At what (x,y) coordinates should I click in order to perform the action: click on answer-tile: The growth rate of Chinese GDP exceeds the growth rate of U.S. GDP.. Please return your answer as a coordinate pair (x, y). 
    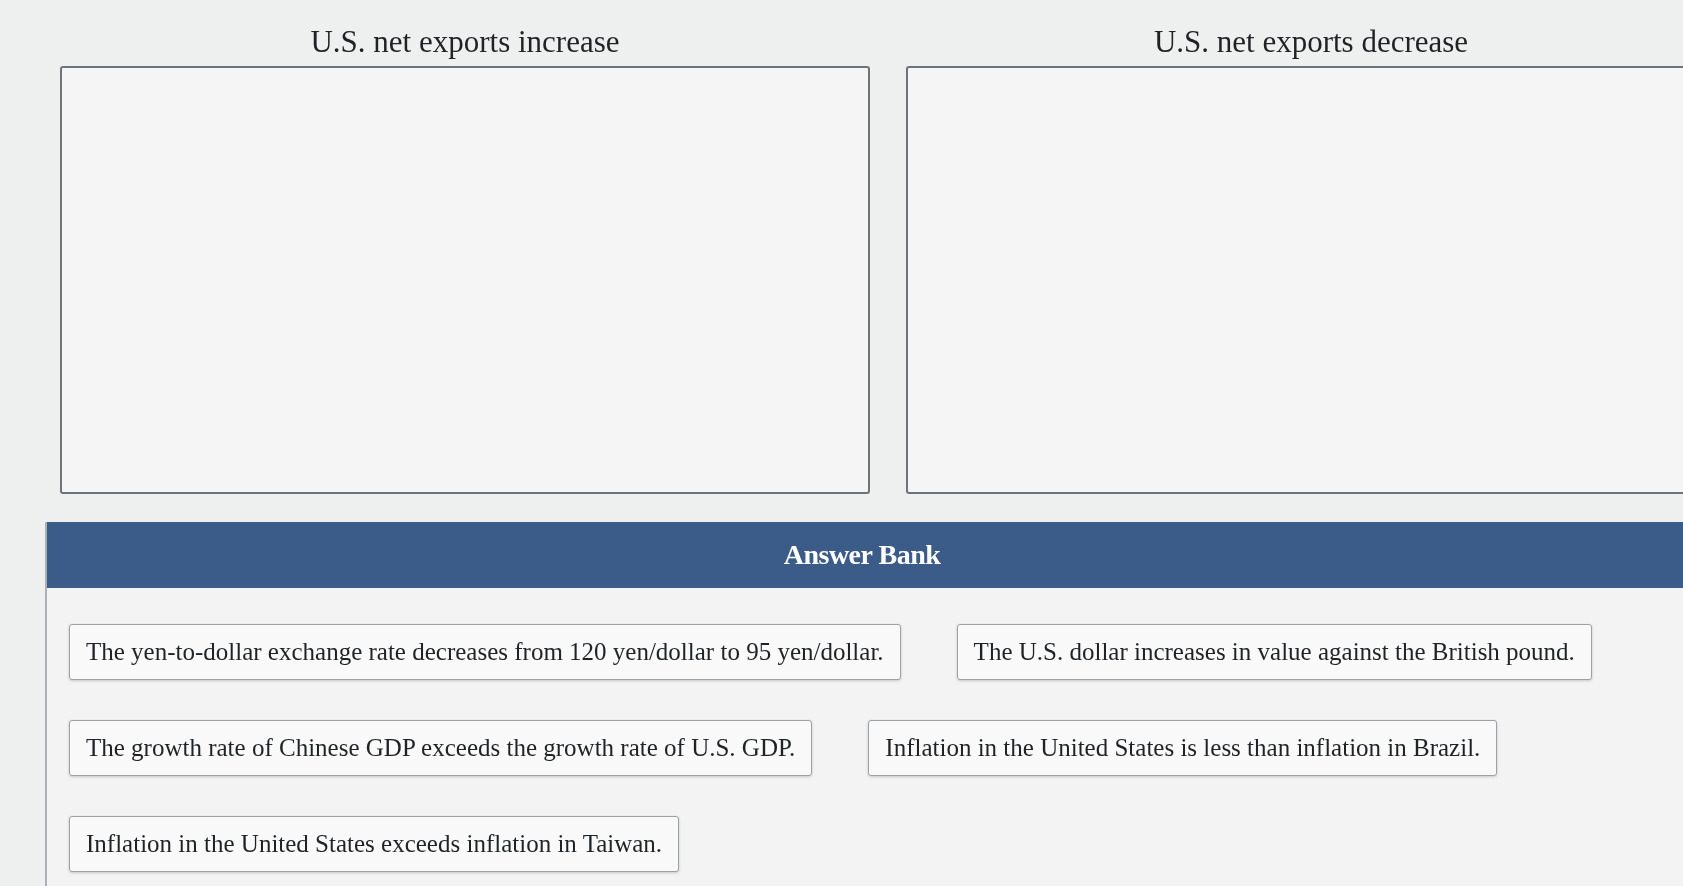
    Looking at the image, I should click on (441, 748).